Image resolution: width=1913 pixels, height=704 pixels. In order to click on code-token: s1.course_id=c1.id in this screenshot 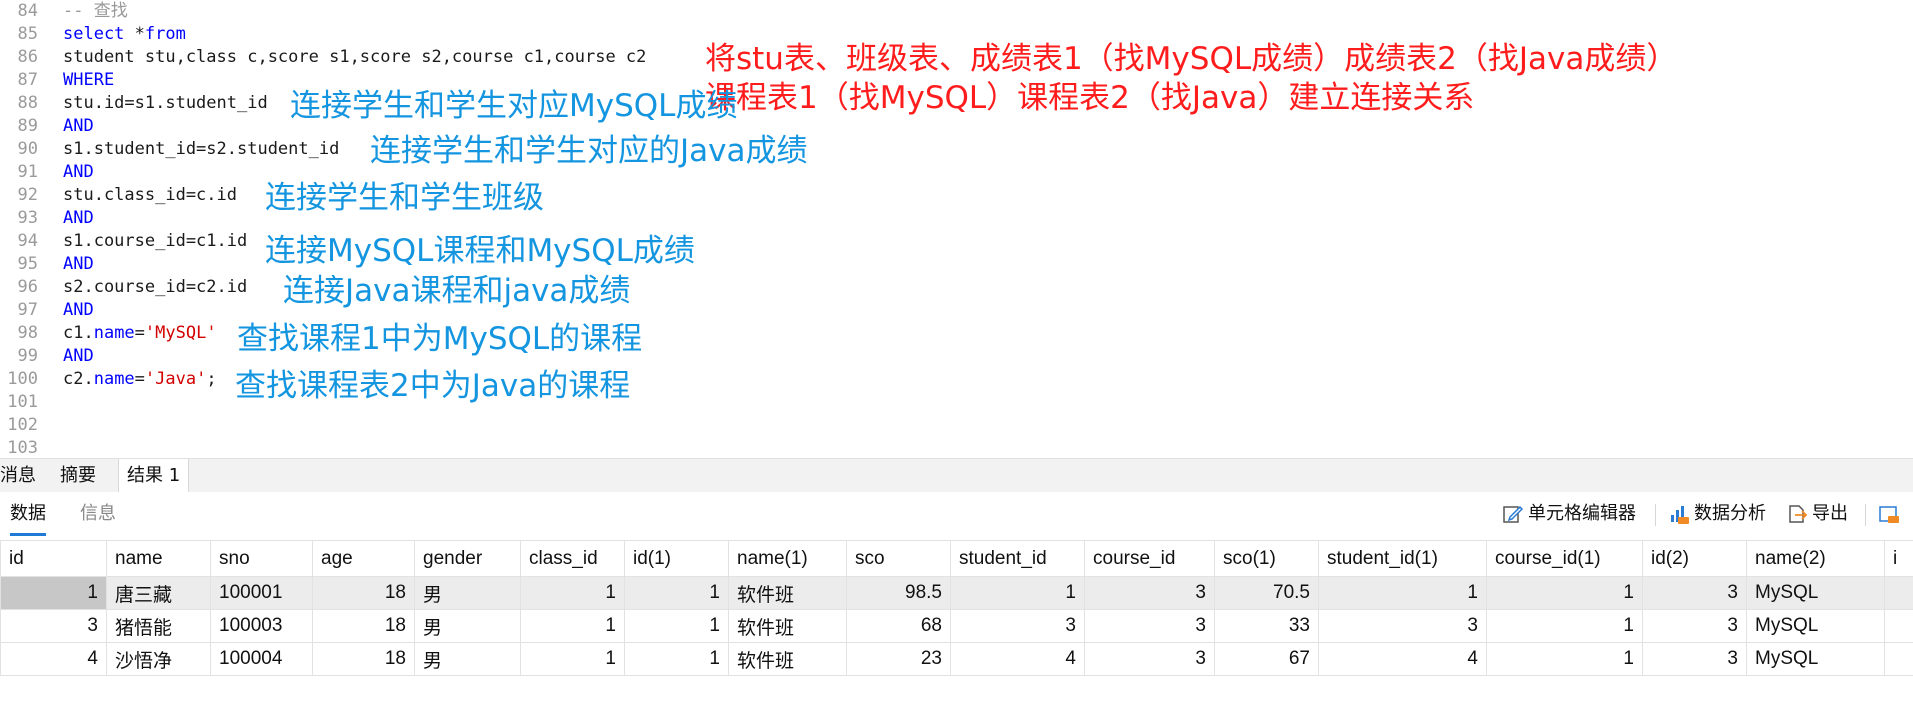, I will do `click(155, 241)`.